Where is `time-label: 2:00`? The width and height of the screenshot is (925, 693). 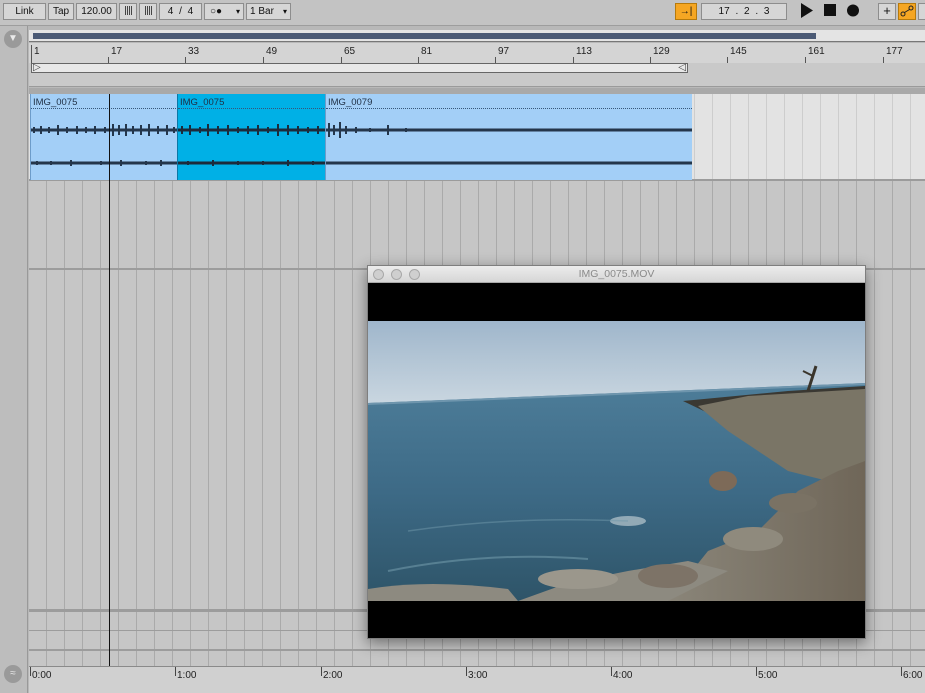
time-label: 2:00 is located at coordinates (333, 675).